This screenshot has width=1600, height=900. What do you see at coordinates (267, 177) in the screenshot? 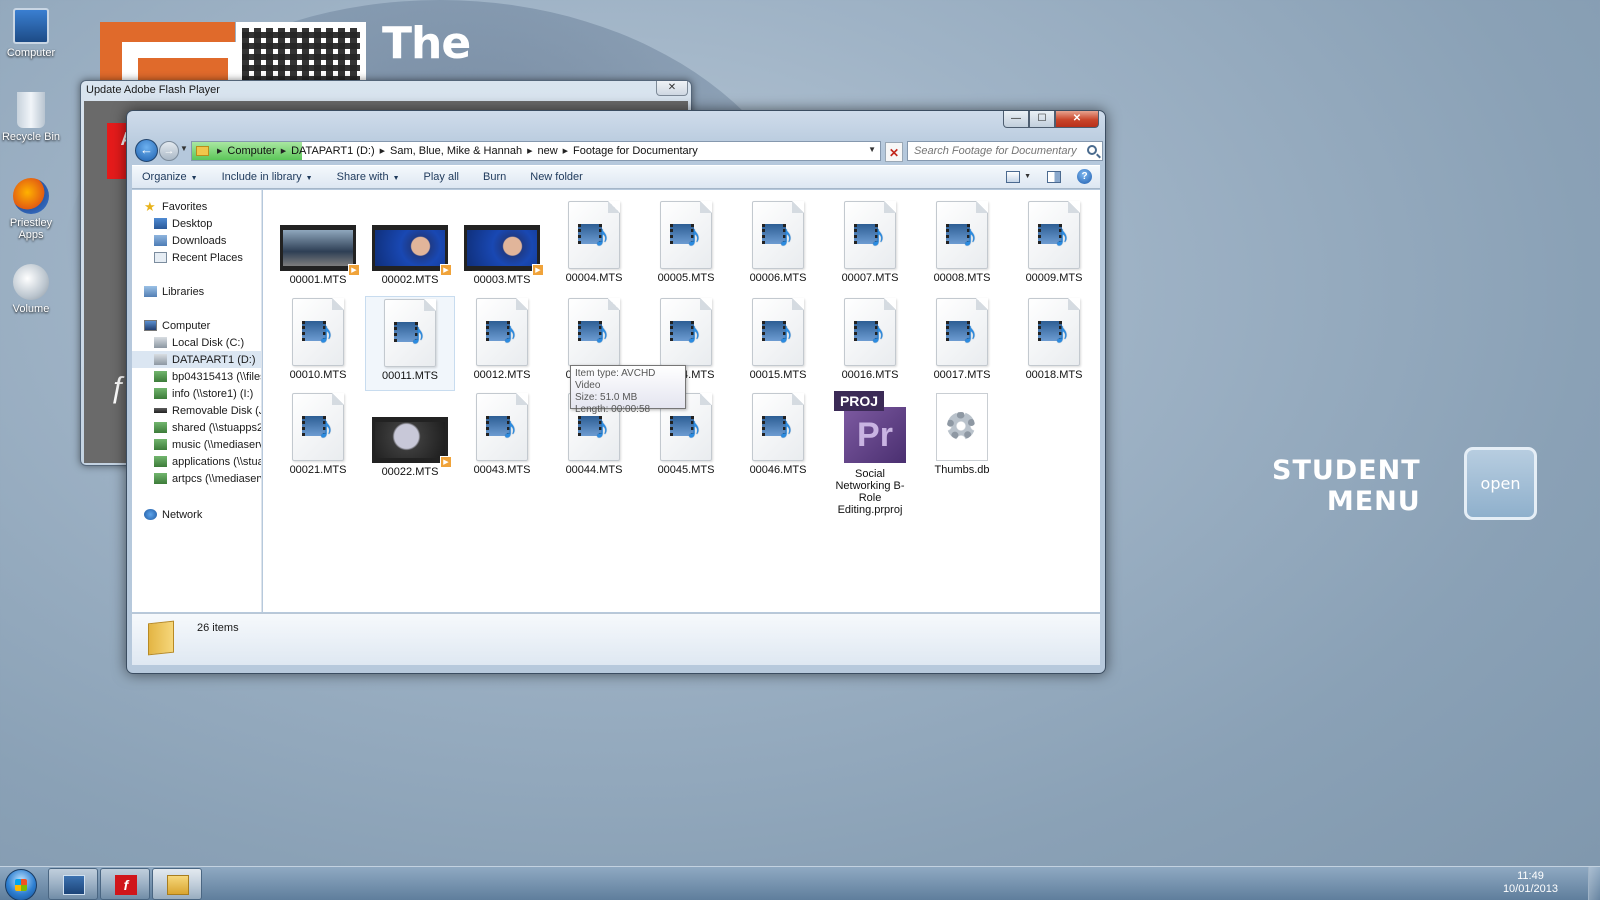
I see `include-in-library-button: Include in library ▼` at bounding box center [267, 177].